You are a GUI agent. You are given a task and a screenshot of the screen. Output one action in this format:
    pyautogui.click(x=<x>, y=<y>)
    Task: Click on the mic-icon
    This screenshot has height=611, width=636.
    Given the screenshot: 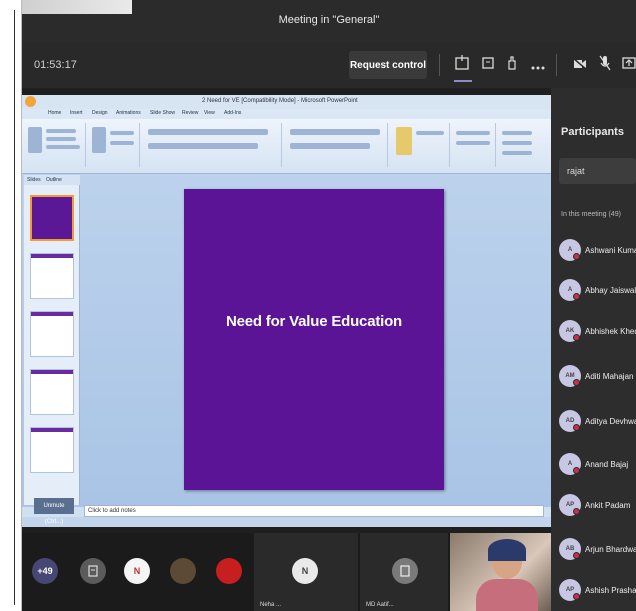 What is the action you would take?
    pyautogui.click(x=605, y=65)
    